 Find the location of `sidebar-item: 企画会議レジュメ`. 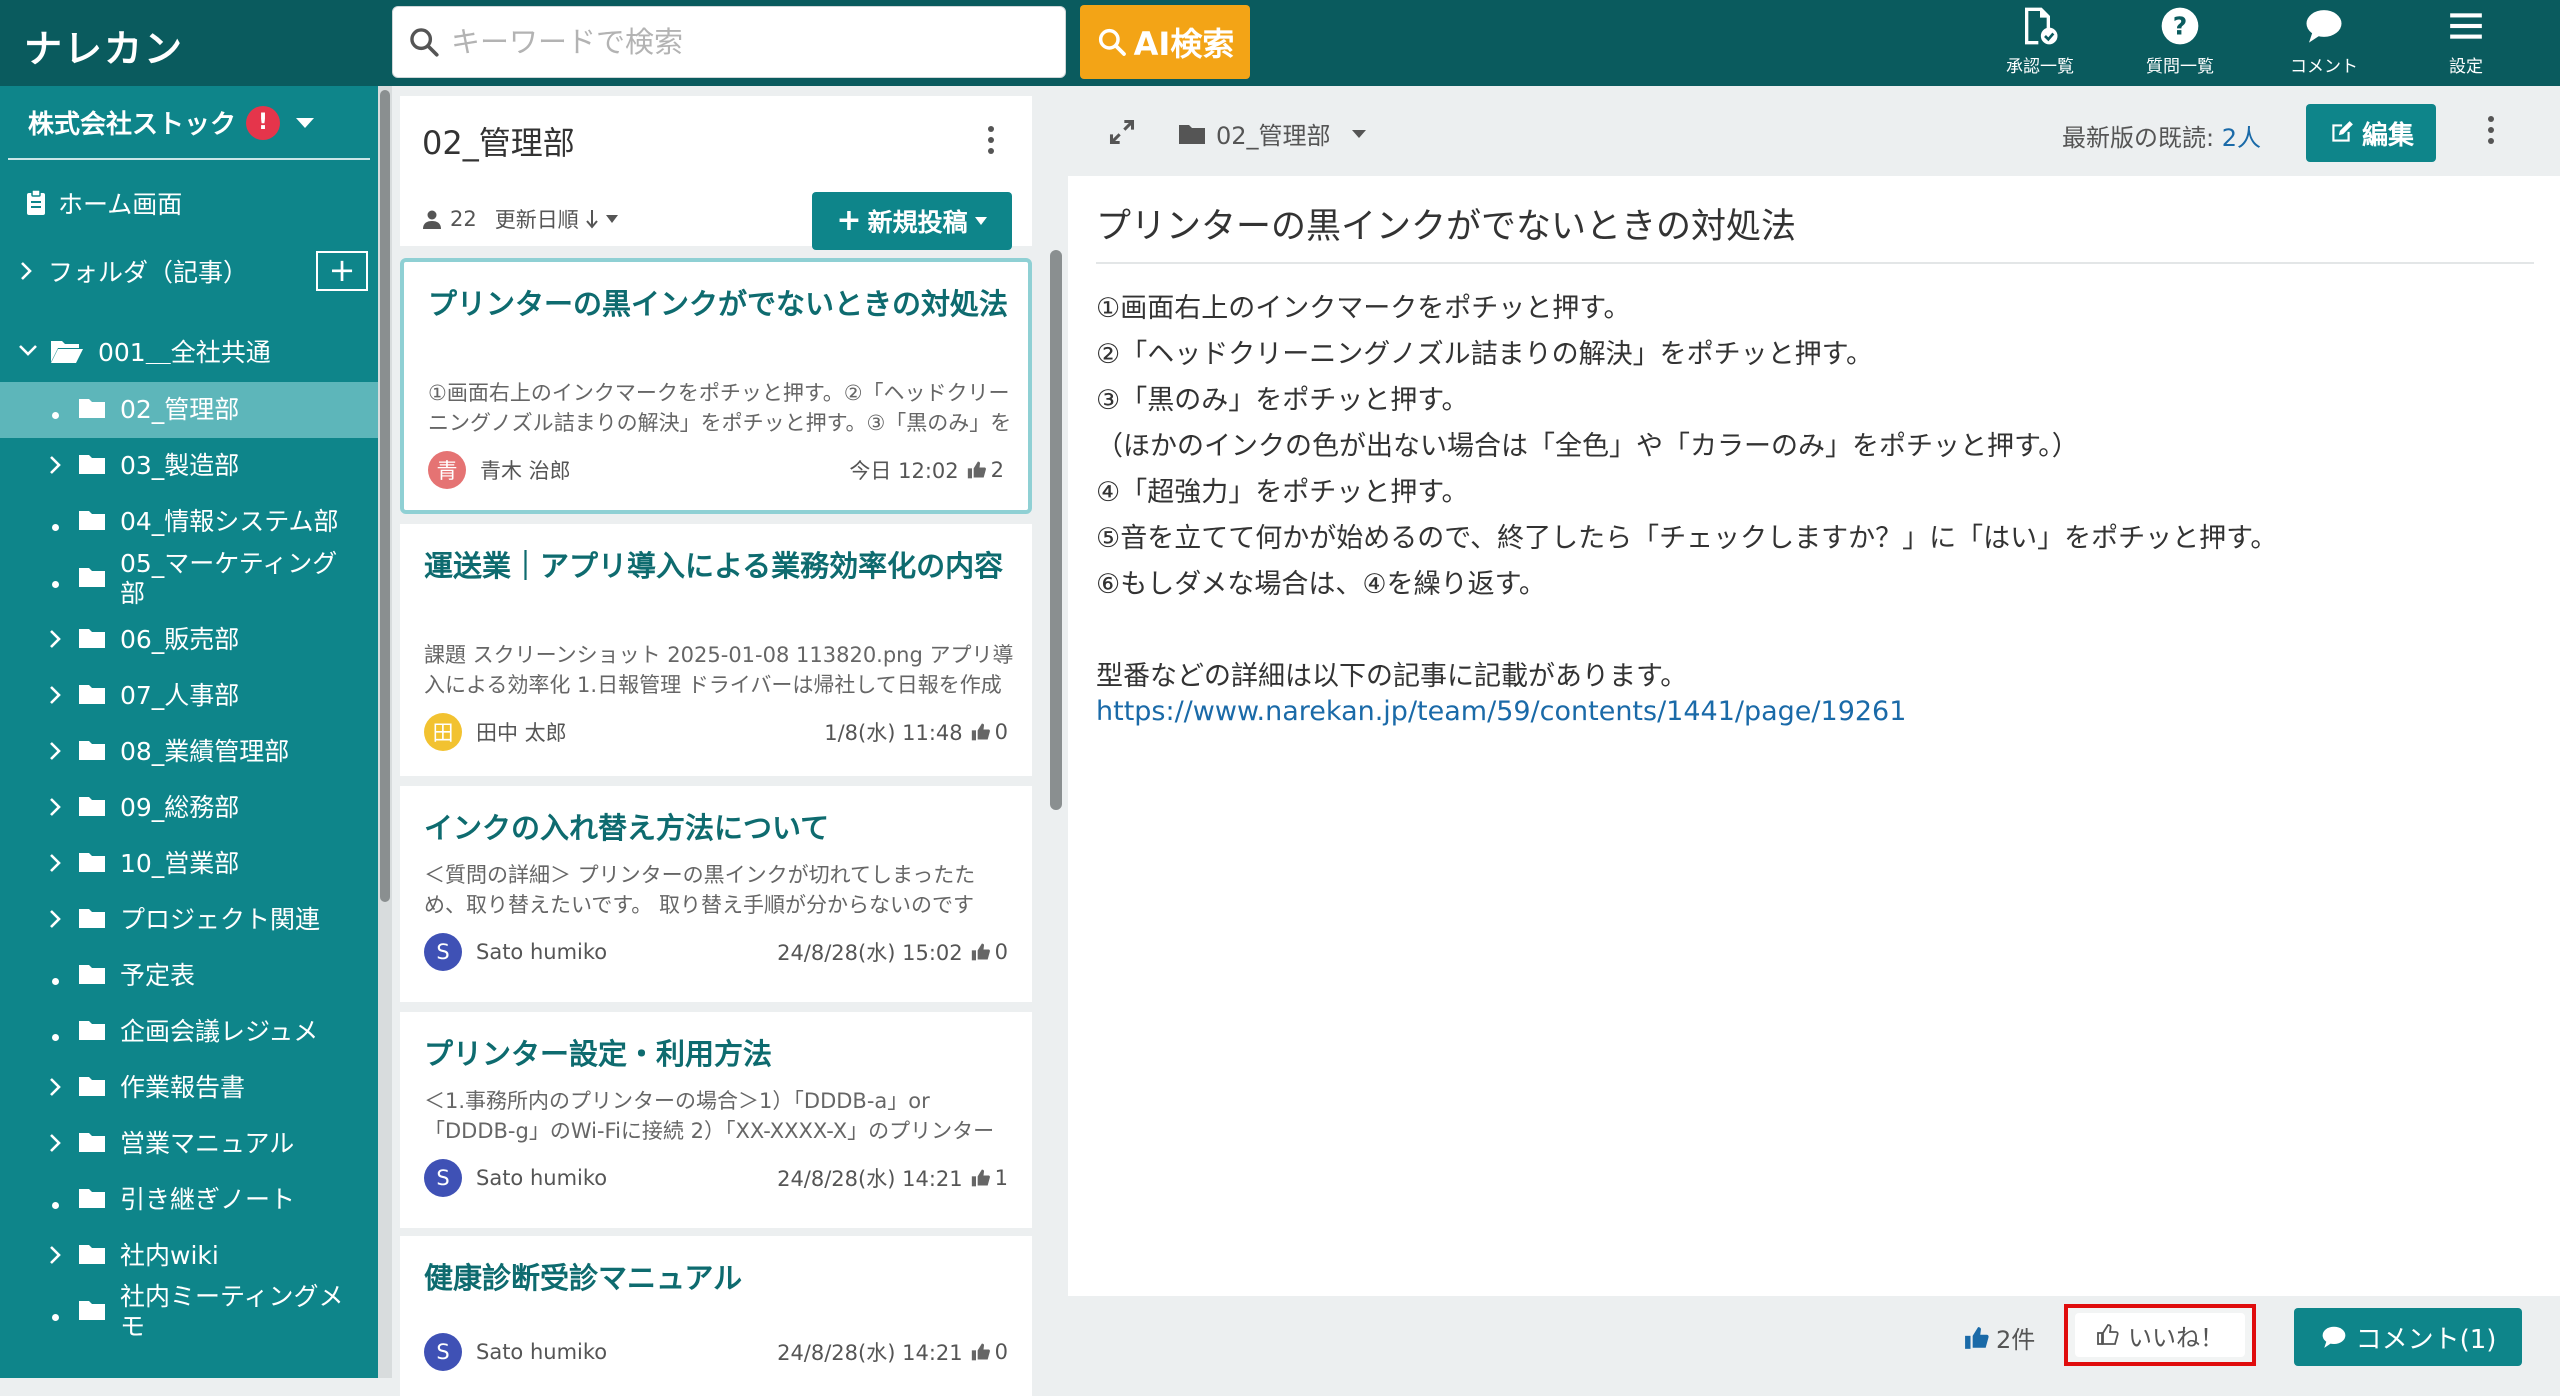

sidebar-item: 企画会議レジュメ is located at coordinates (189, 1032).